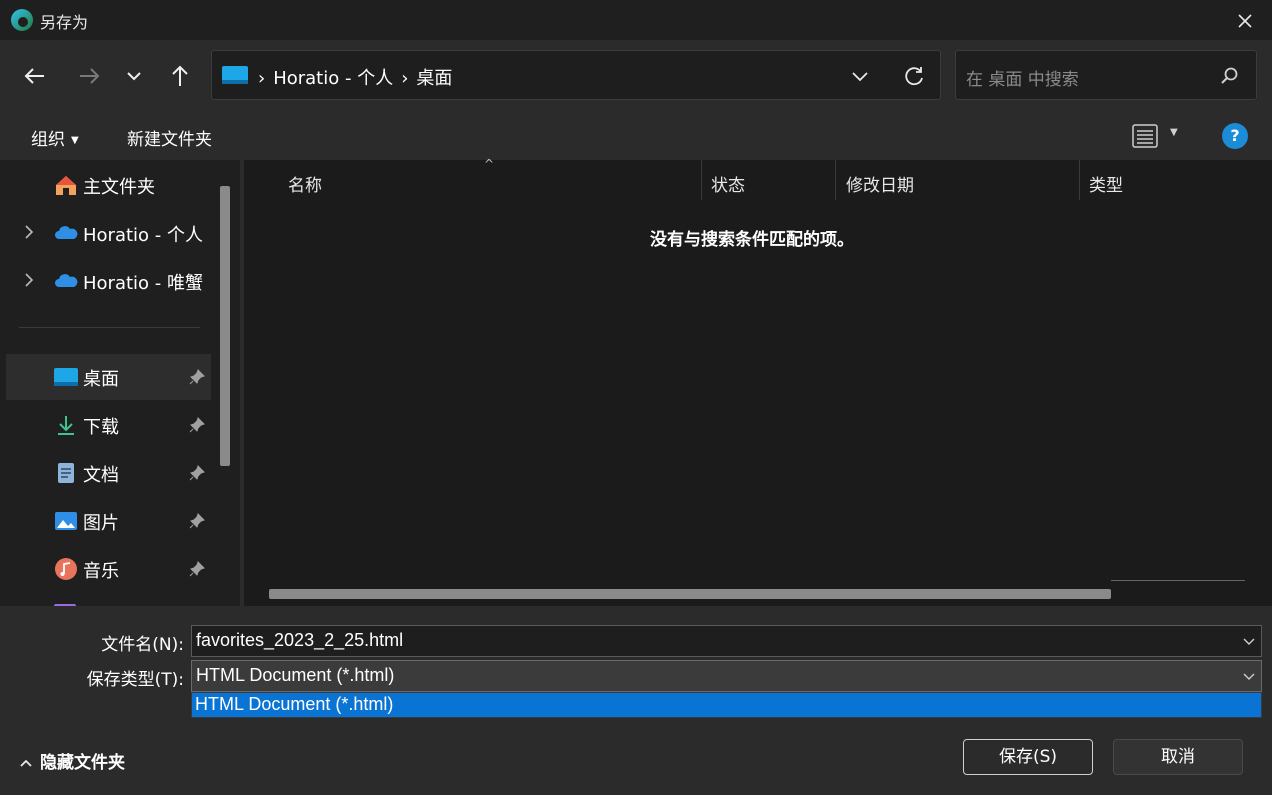 This screenshot has width=1272, height=795. I want to click on sidebar-item-label: 音乐, so click(101, 571).